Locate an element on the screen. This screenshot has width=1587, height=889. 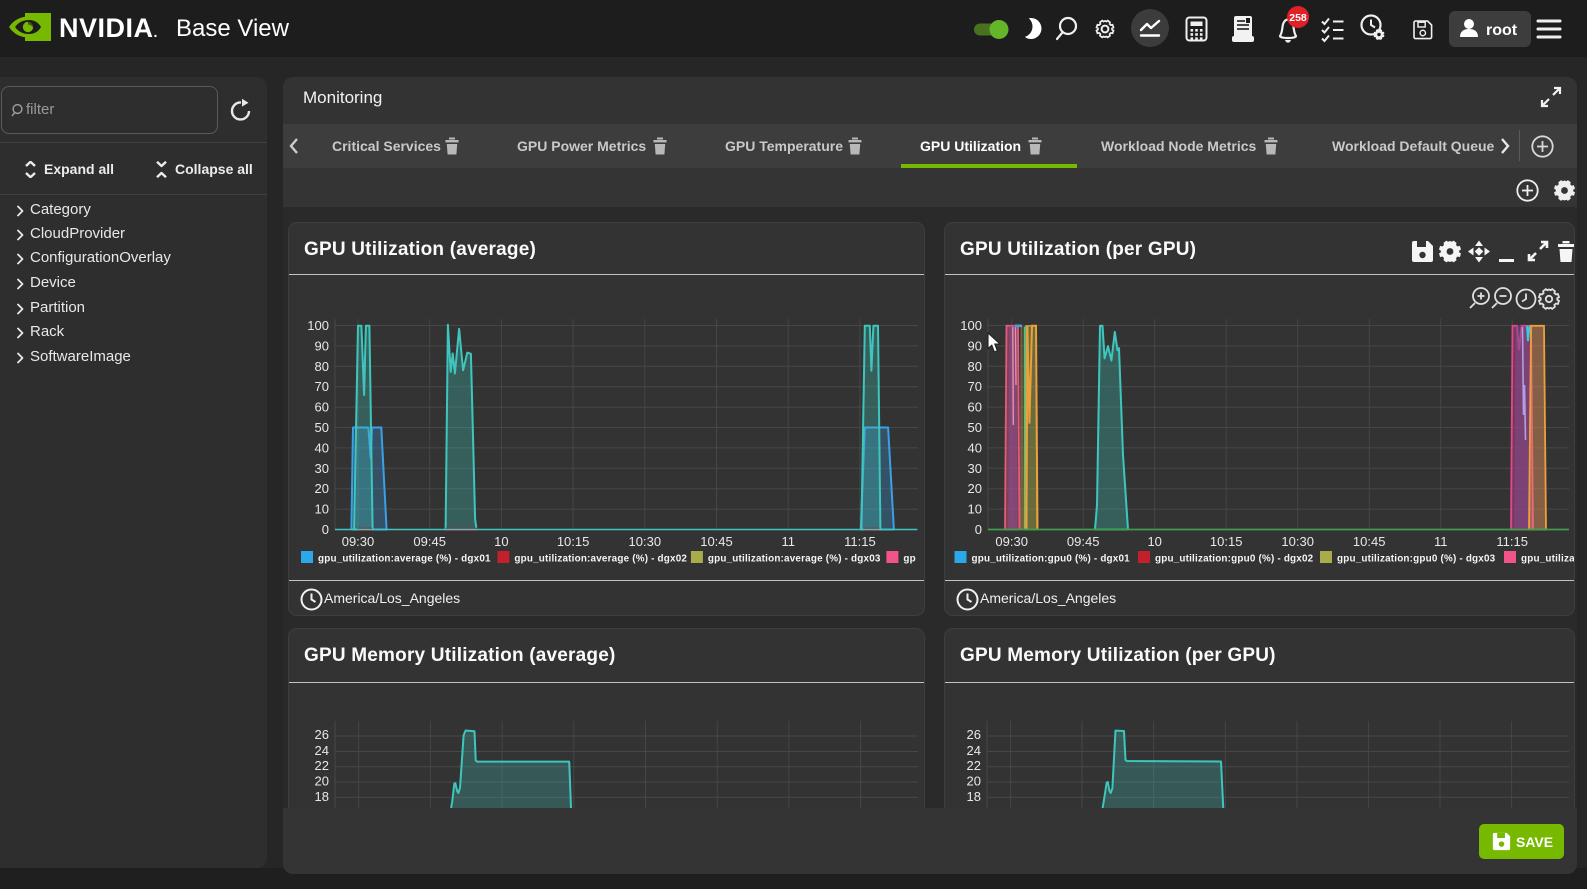
svg-text: gpu_utiliza is located at coordinates (1548, 559).